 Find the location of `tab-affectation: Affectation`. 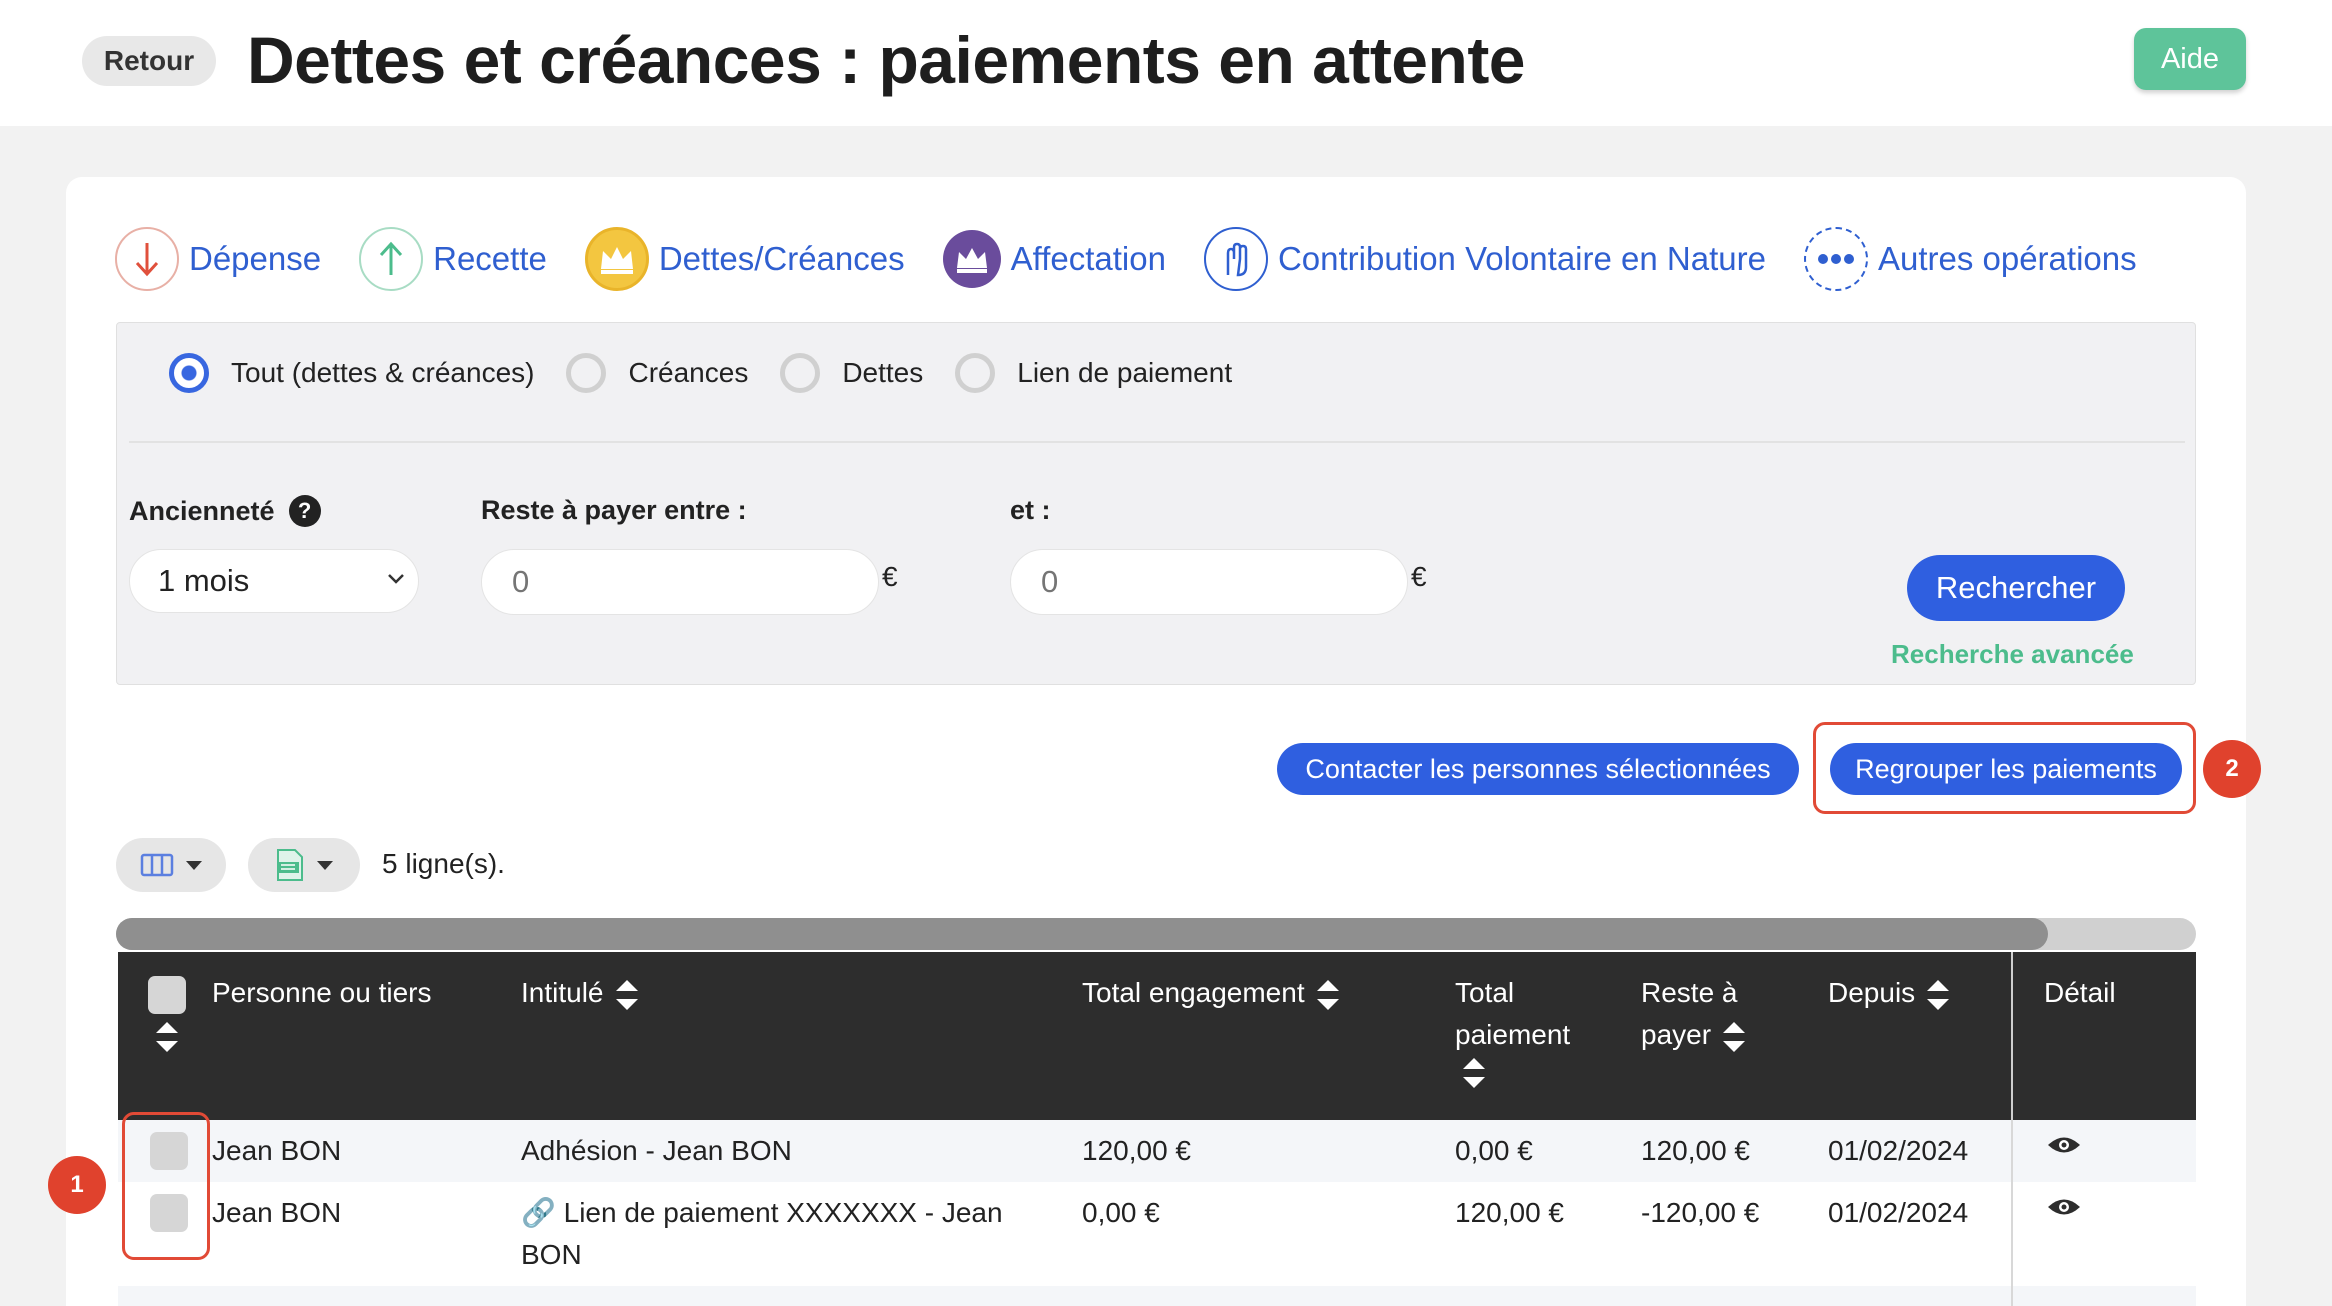

tab-affectation: Affectation is located at coordinates (1054, 259).